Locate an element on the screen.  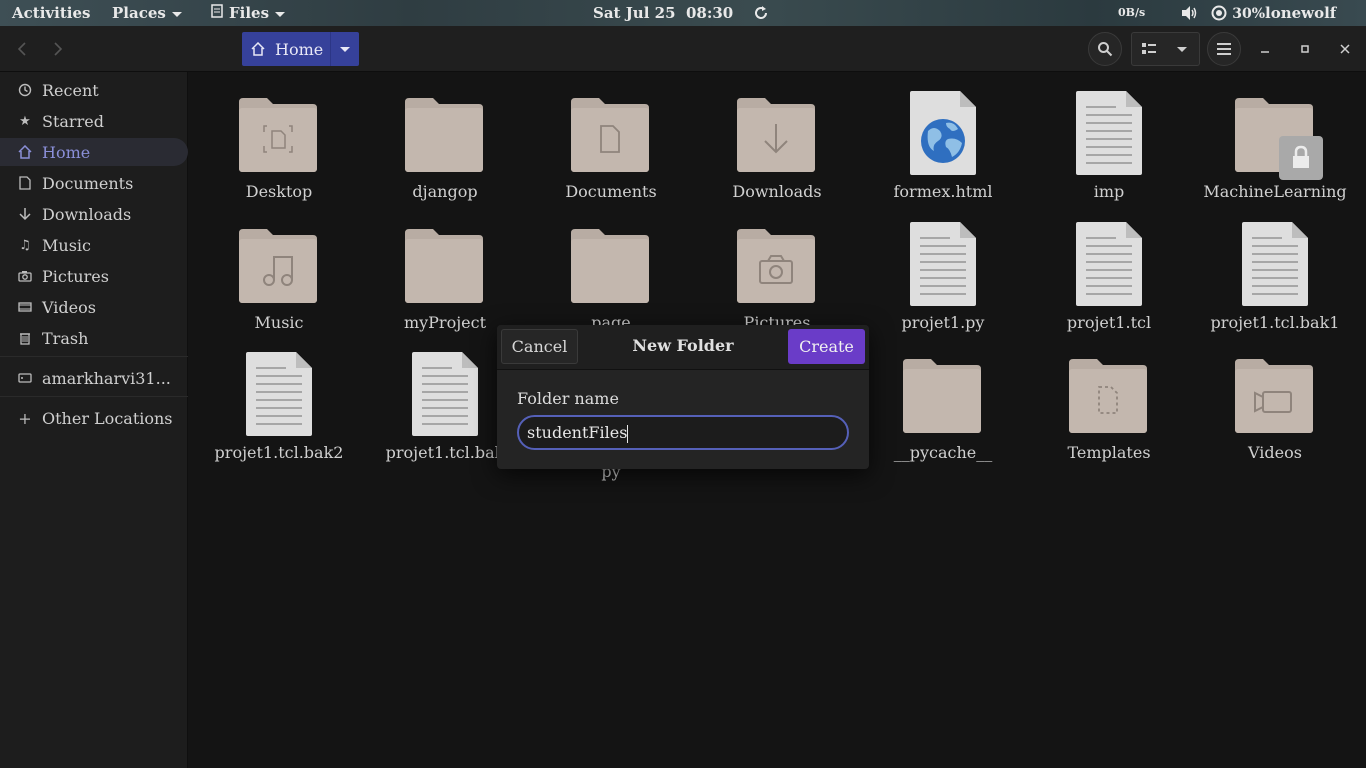
forward-button is located at coordinates (58, 49).